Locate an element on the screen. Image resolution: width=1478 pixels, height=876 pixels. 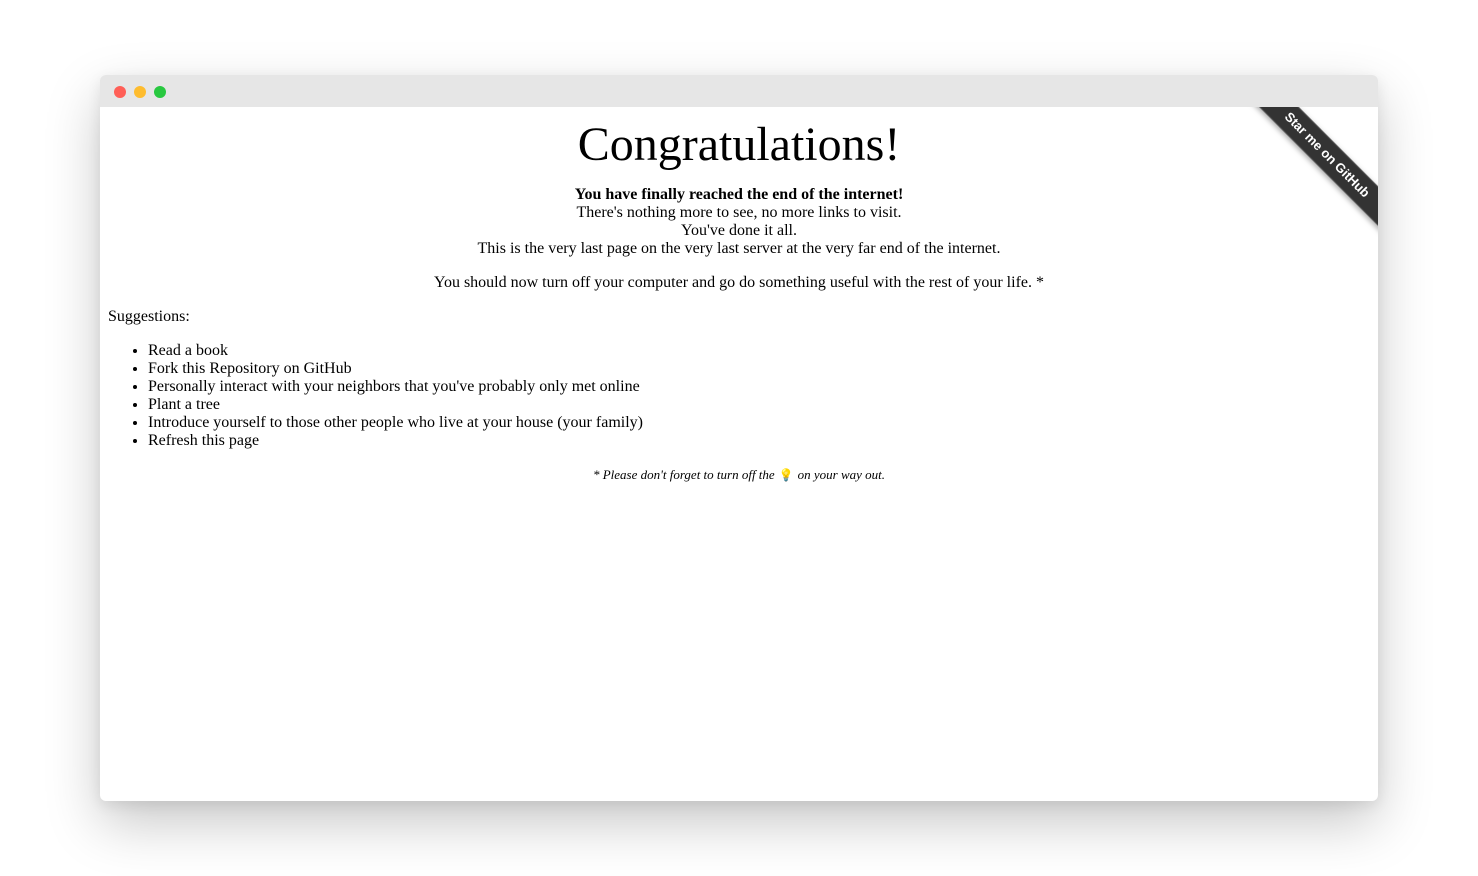
suggestions-label: Suggestions: is located at coordinates (149, 316).